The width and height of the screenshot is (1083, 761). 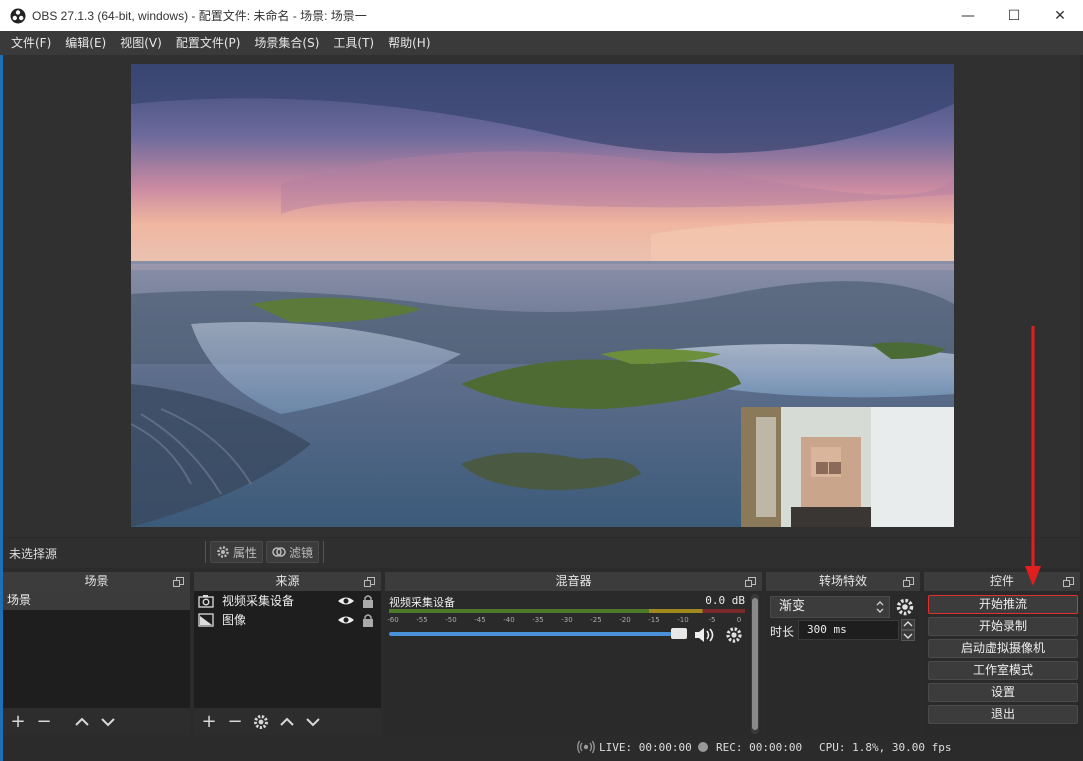 I want to click on controls-dock-header: 控件, so click(x=1002, y=581).